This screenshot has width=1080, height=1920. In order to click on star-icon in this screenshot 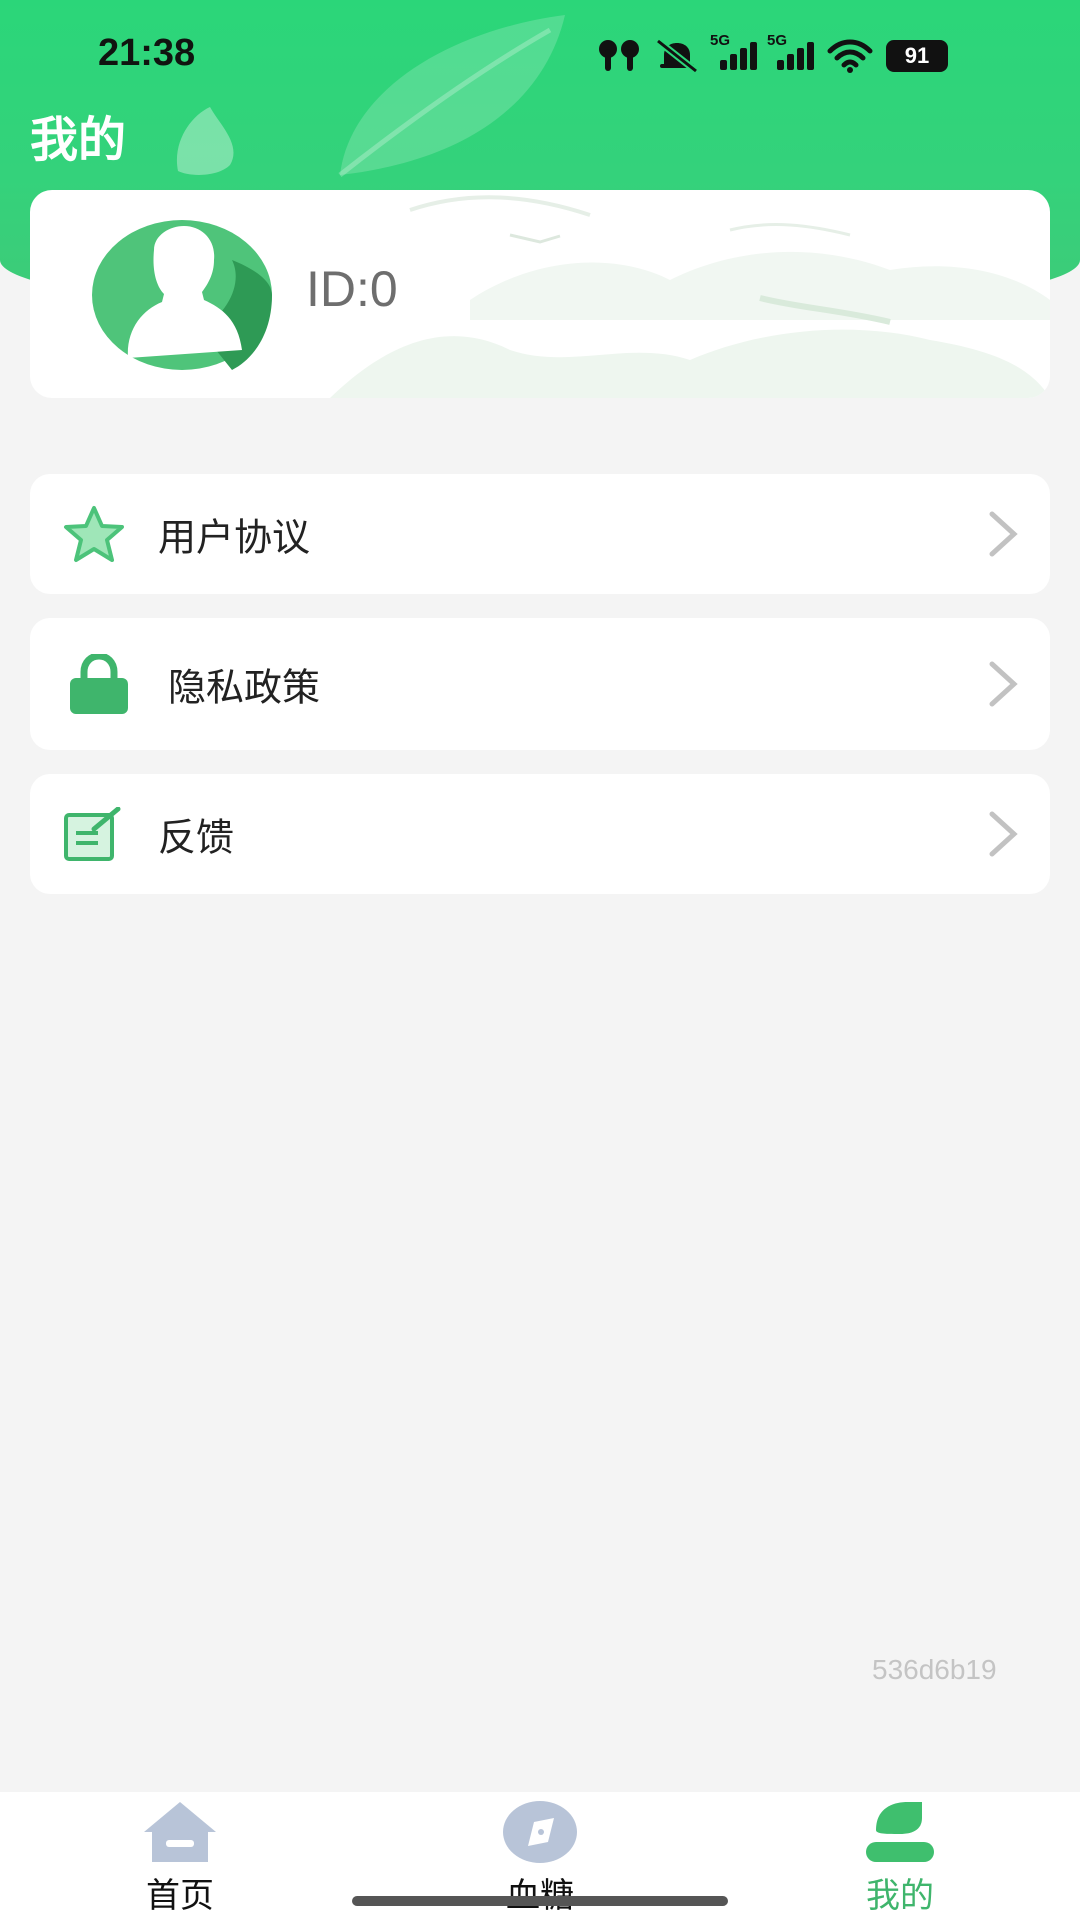, I will do `click(94, 534)`.